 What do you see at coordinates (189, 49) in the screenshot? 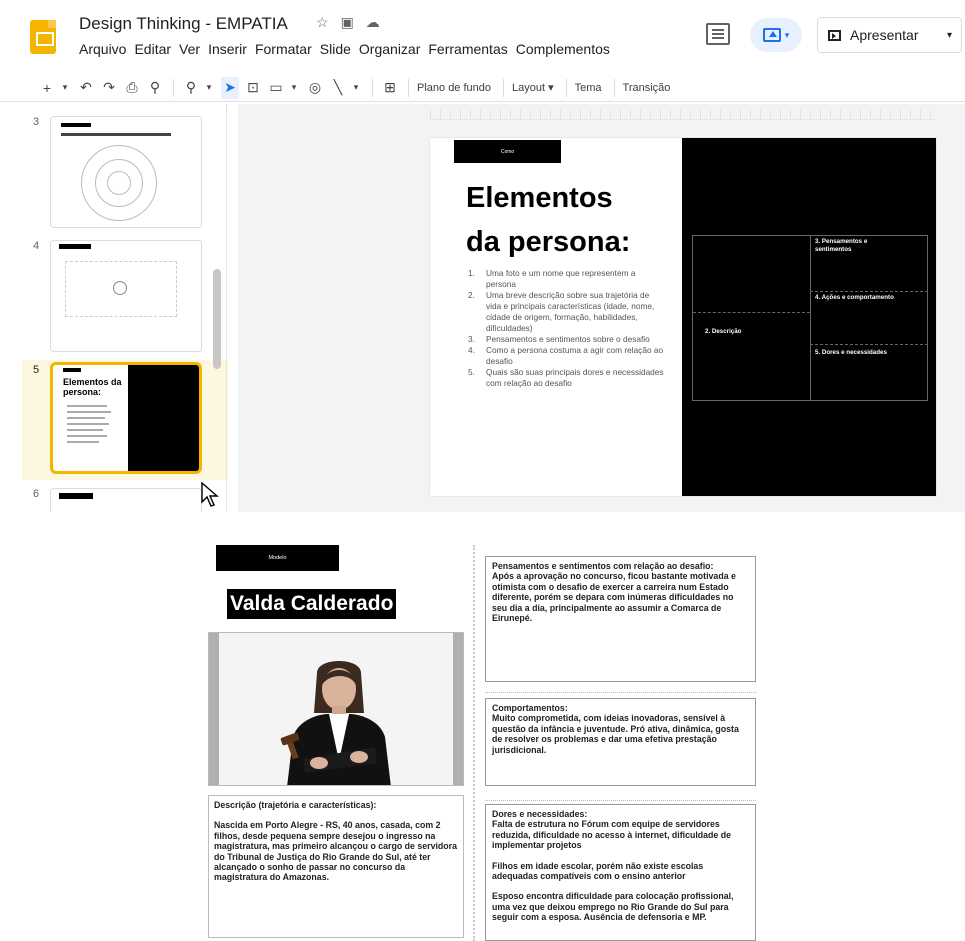
I see `menu-ver: Ver` at bounding box center [189, 49].